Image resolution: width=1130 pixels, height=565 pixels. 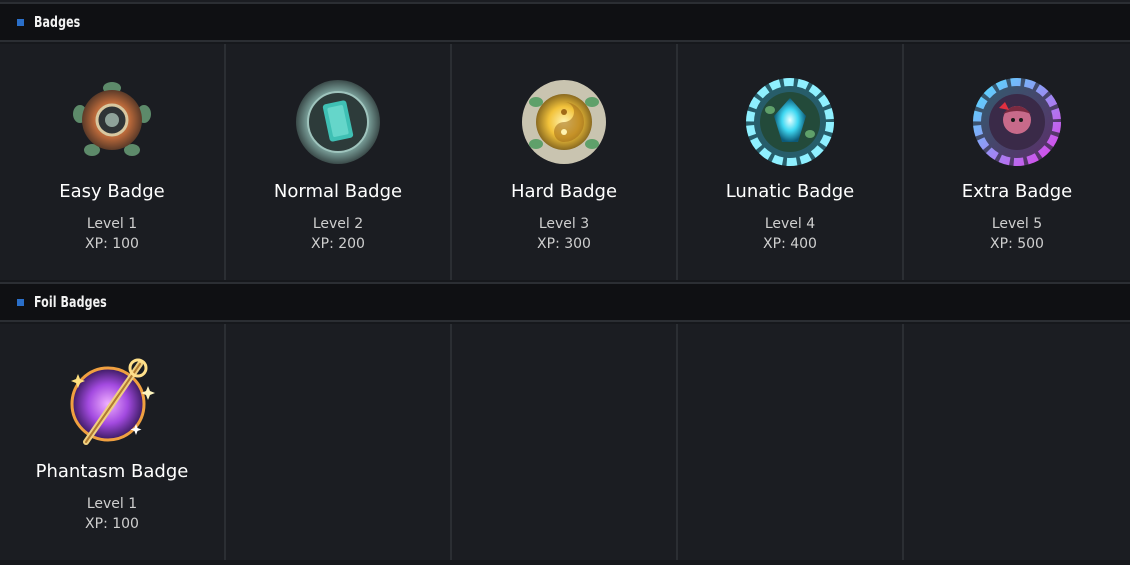 What do you see at coordinates (338, 224) in the screenshot?
I see `badge-level: Level 2` at bounding box center [338, 224].